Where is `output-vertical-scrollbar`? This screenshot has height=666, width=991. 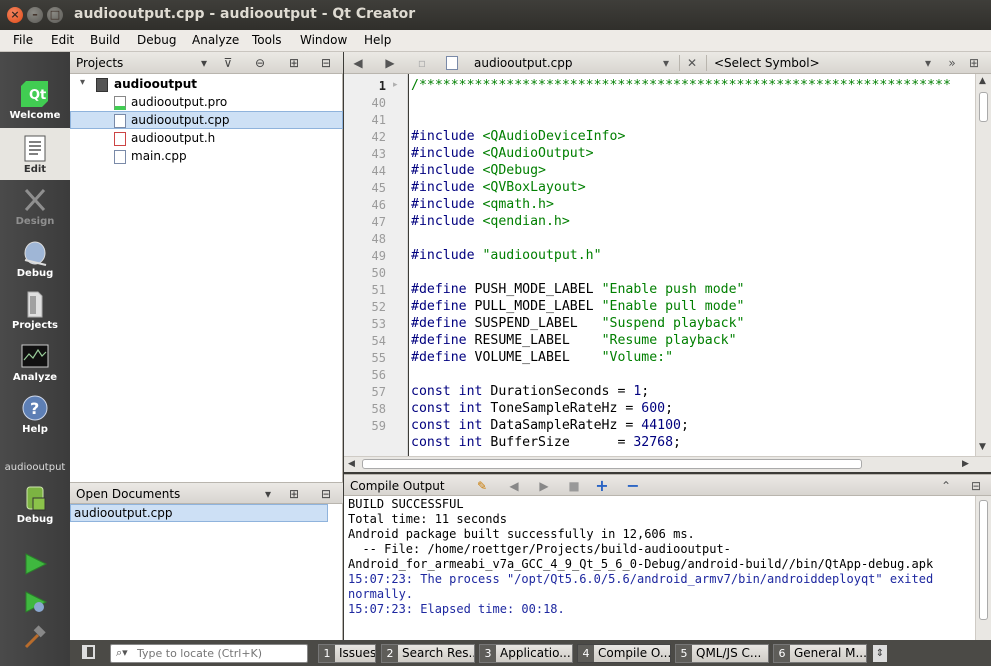 output-vertical-scrollbar is located at coordinates (983, 568).